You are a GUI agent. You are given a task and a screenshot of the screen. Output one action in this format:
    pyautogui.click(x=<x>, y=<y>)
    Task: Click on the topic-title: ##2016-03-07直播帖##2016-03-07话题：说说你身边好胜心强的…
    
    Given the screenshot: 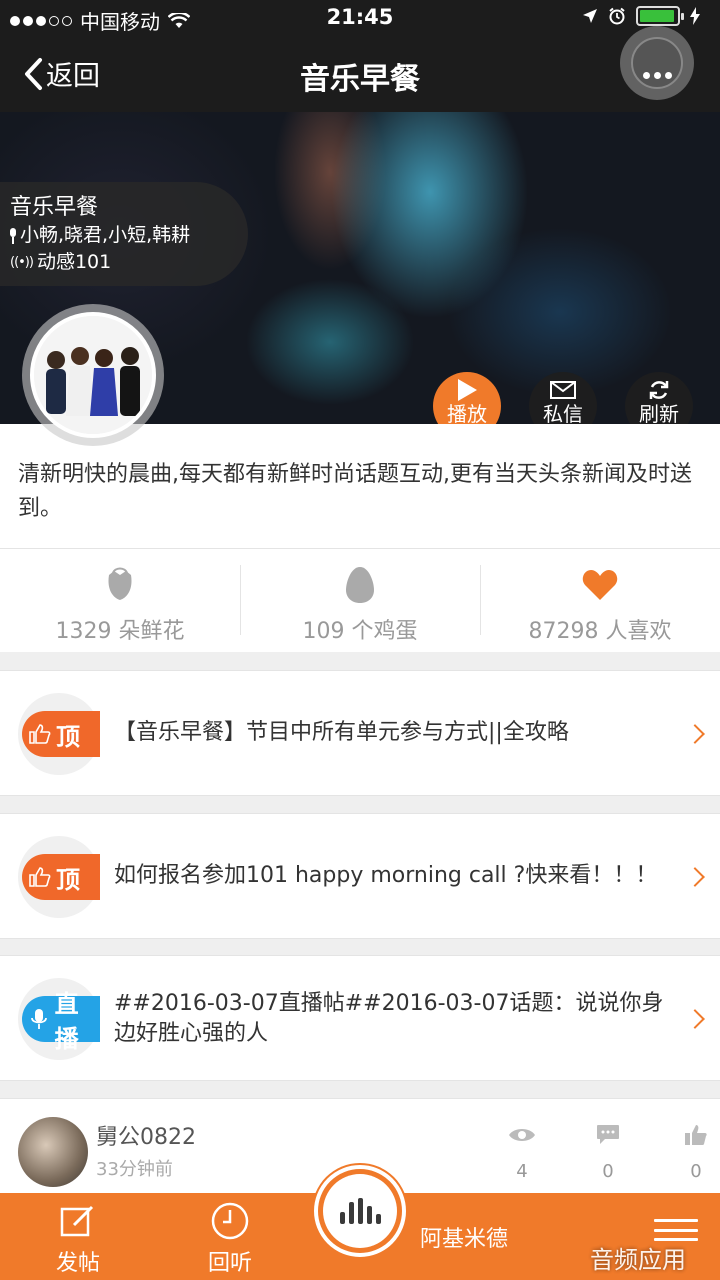 What is the action you would take?
    pyautogui.click(x=389, y=1018)
    